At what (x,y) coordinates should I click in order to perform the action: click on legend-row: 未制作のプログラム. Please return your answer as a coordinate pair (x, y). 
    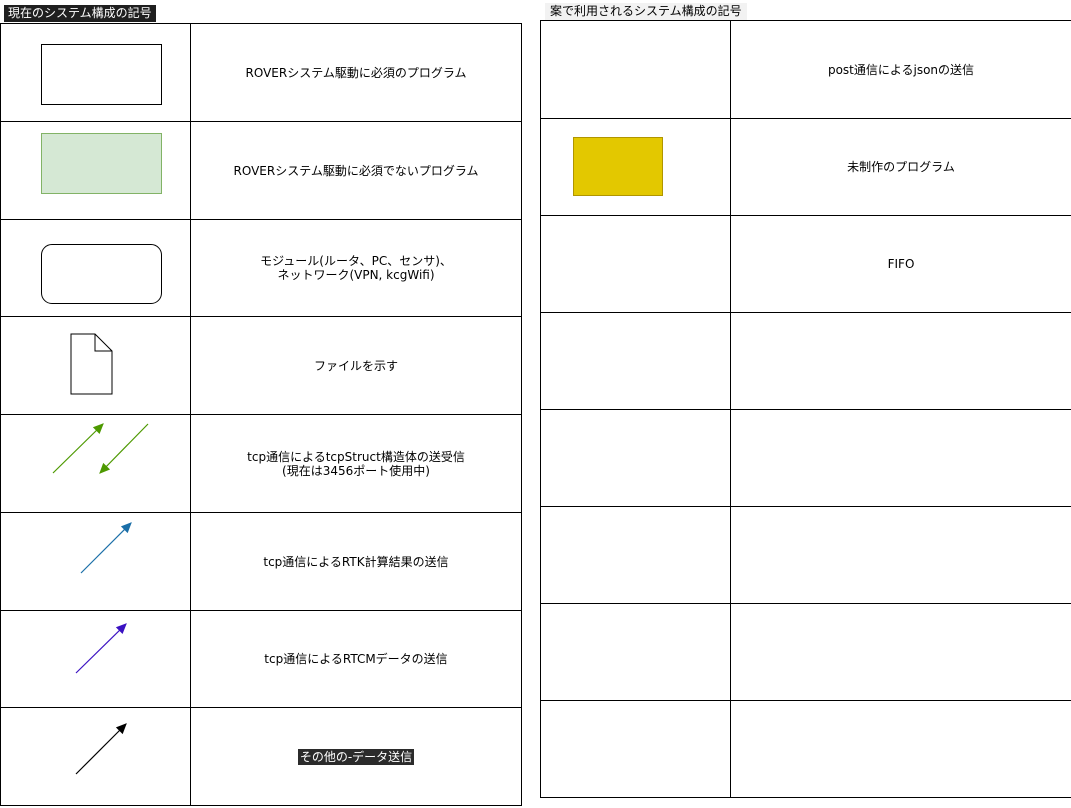
    Looking at the image, I should click on (805, 167).